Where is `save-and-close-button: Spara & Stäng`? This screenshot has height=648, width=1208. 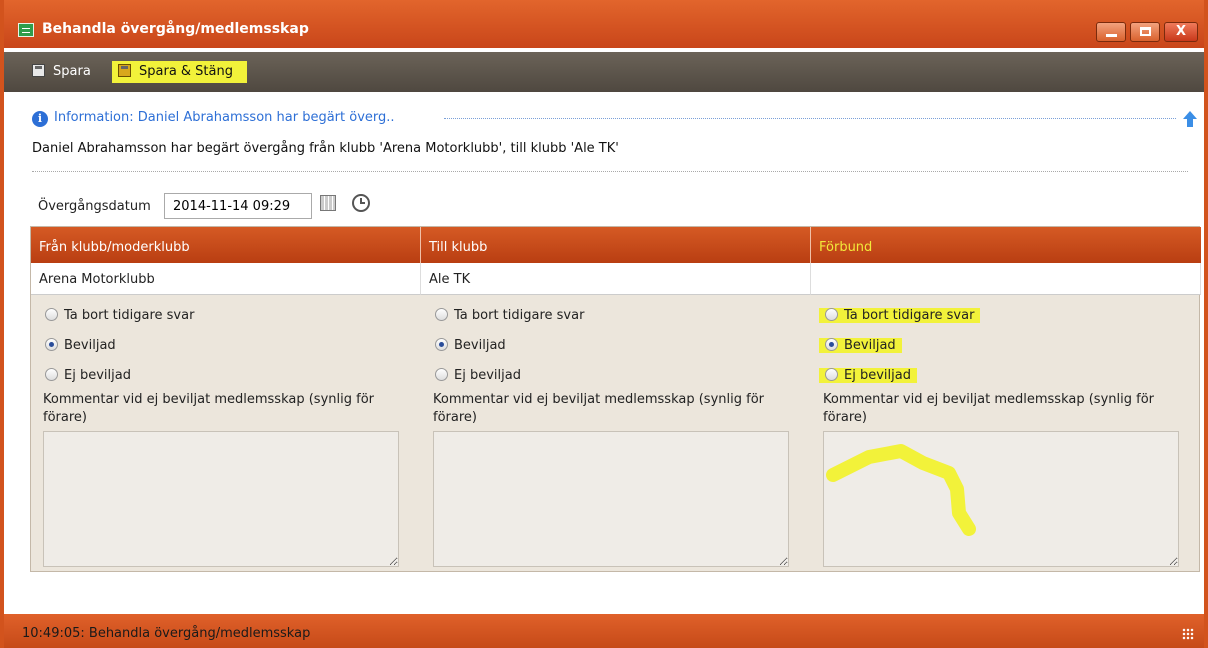
save-and-close-button: Spara & Stäng is located at coordinates (179, 72).